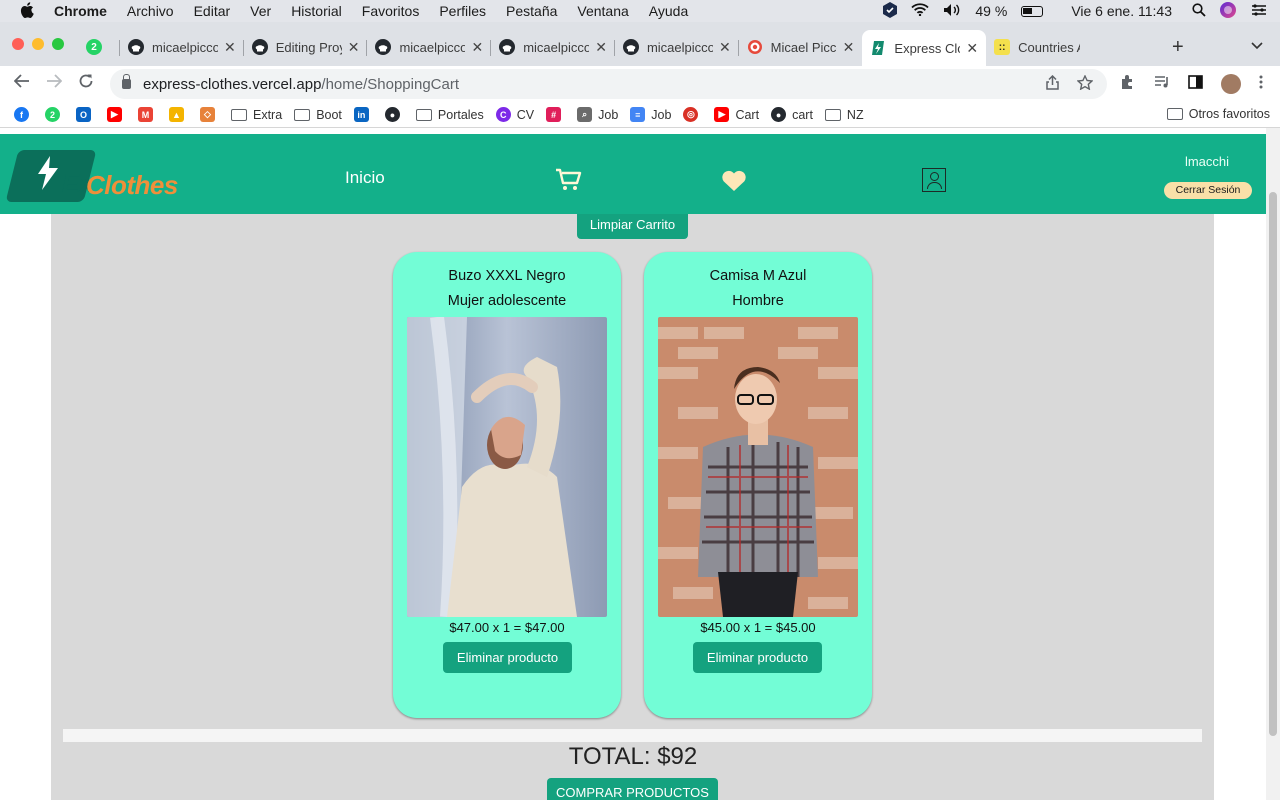  What do you see at coordinates (1231, 84) in the screenshot?
I see `profile-avatar` at bounding box center [1231, 84].